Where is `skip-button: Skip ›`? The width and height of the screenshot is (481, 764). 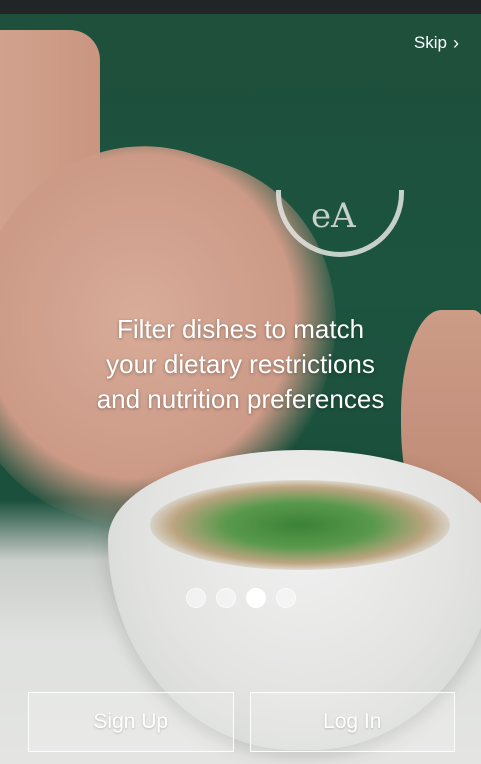
skip-button: Skip › is located at coordinates (436, 43).